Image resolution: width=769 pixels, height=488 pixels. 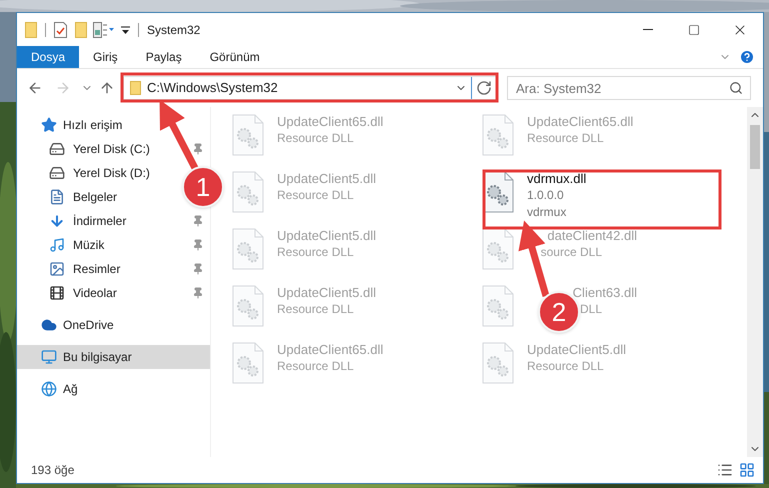 I want to click on search-icon, so click(x=736, y=88).